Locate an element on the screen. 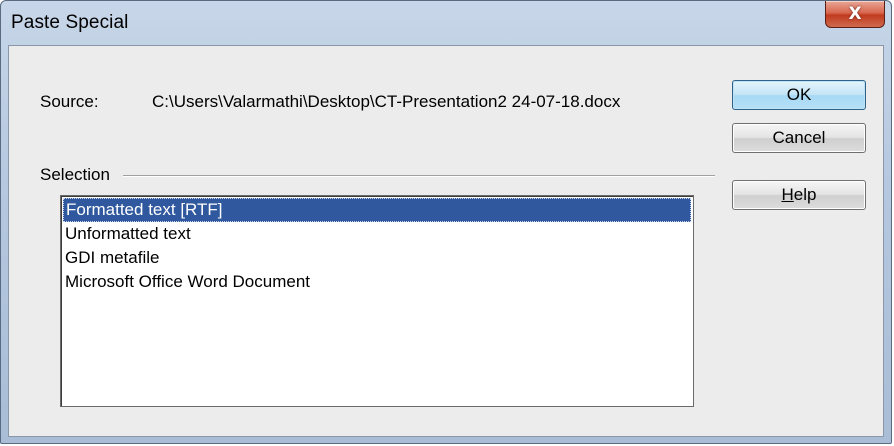 This screenshot has width=894, height=446. title-bar: Paste Special X is located at coordinates (446, 23).